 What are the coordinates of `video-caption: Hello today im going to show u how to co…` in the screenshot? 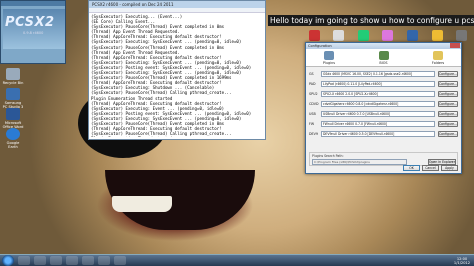 It's located at (371, 20).